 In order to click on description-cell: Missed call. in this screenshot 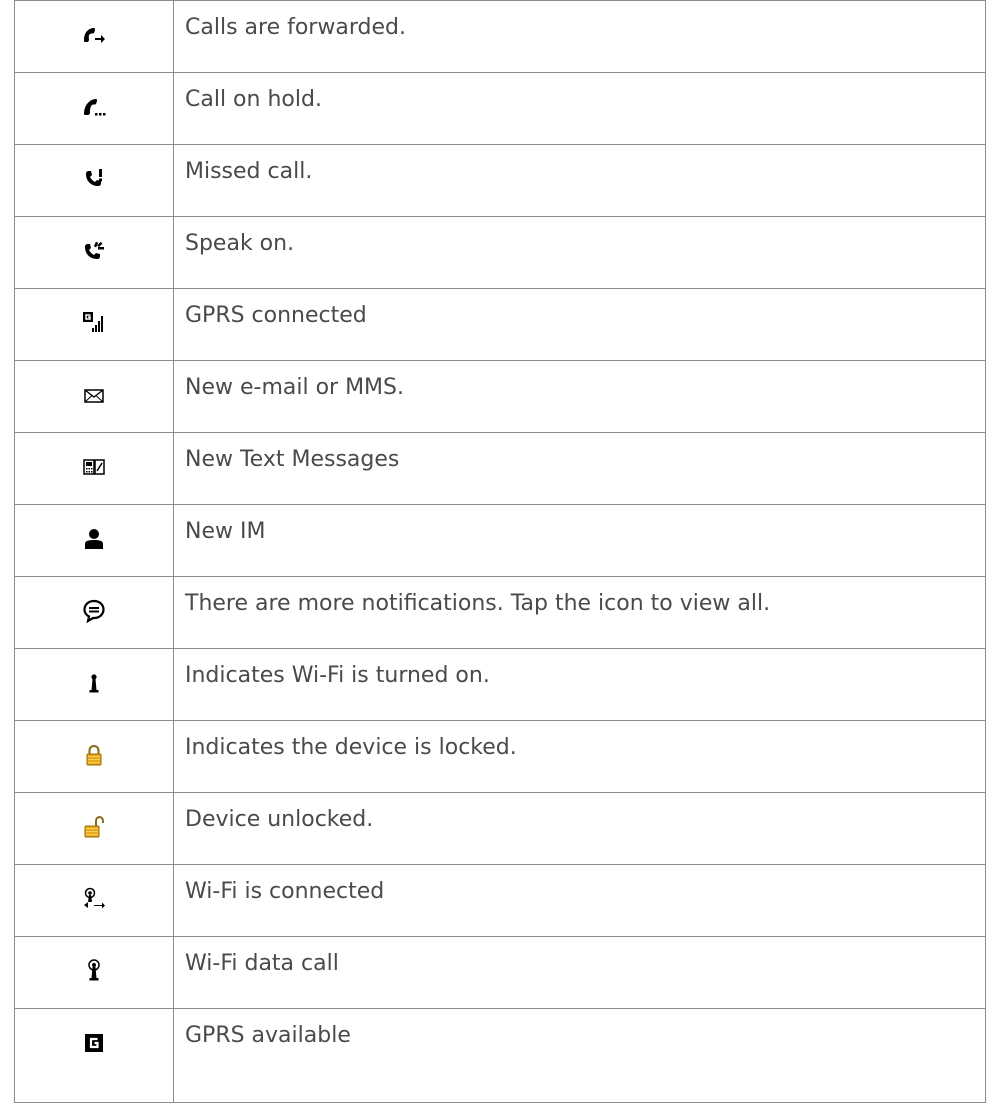, I will do `click(579, 180)`.